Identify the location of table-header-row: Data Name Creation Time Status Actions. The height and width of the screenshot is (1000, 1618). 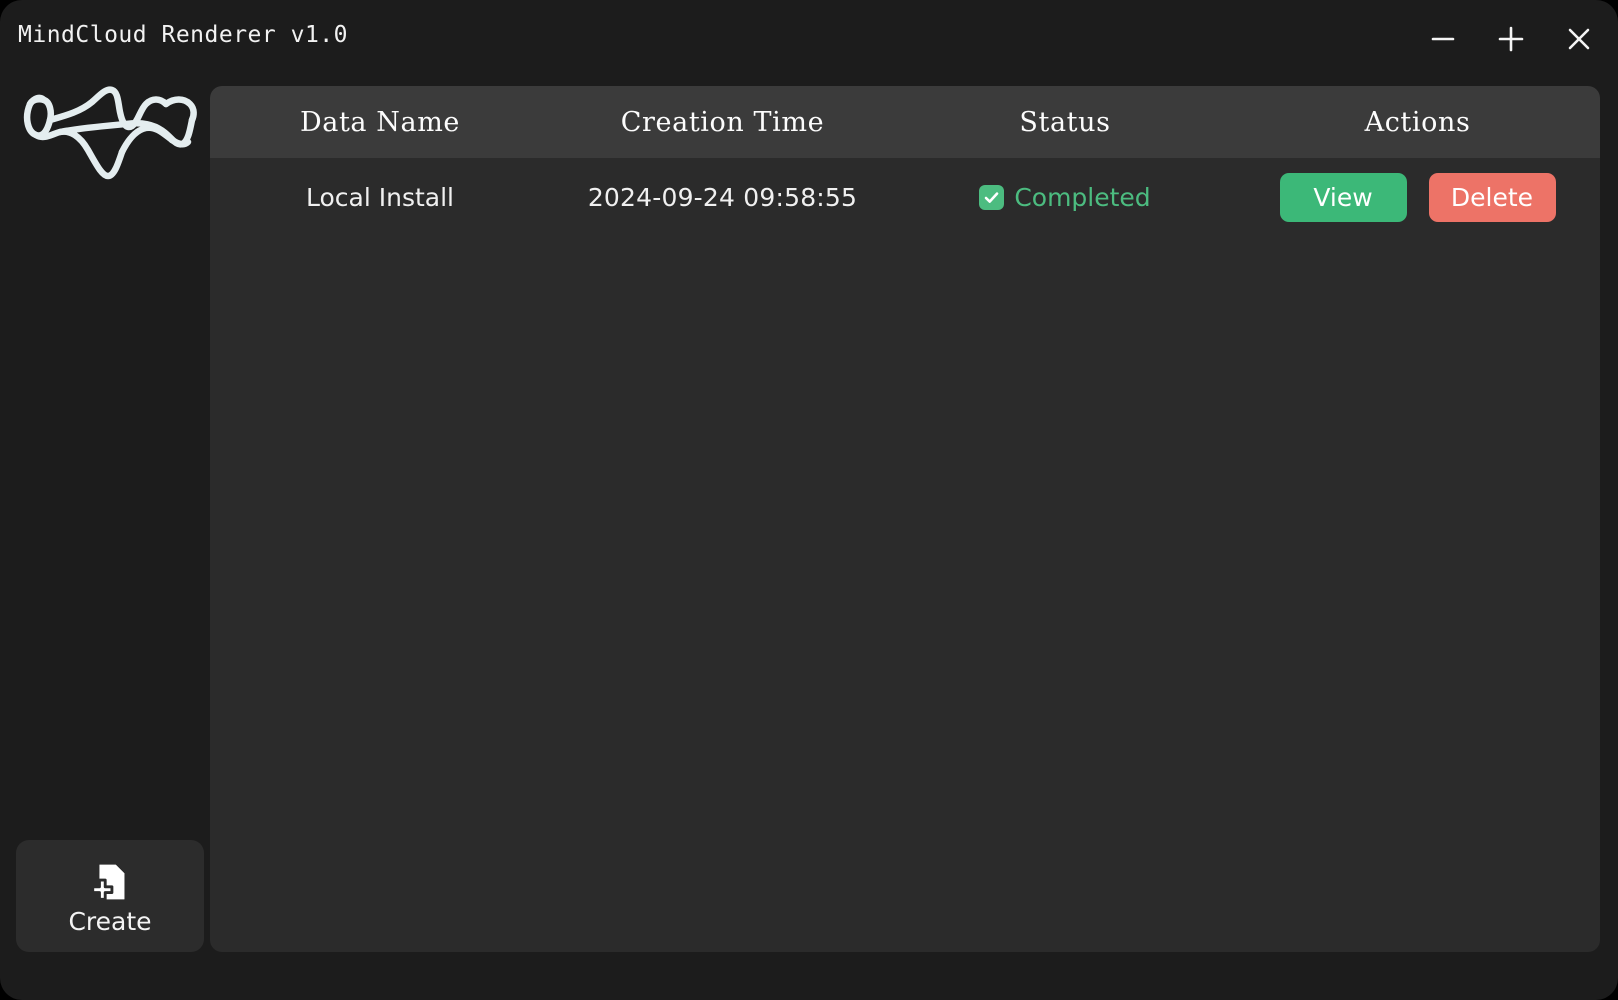
(905, 122).